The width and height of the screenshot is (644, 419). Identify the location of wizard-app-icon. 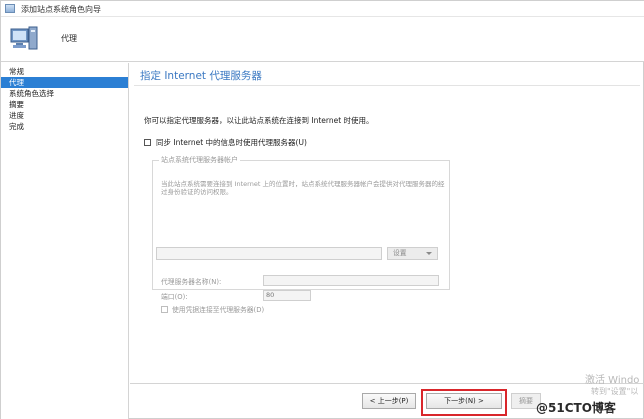
(10, 8).